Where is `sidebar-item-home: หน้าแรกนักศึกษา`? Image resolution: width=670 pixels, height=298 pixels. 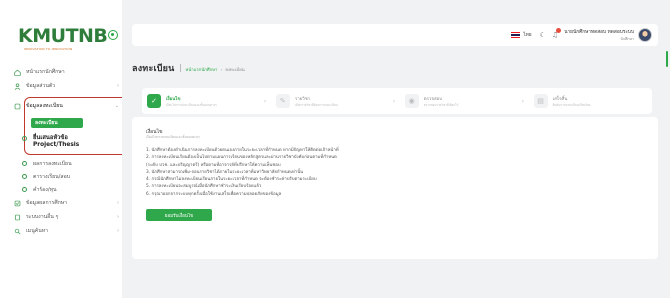 sidebar-item-home: หน้าแรกนักศึกษา is located at coordinates (66, 72).